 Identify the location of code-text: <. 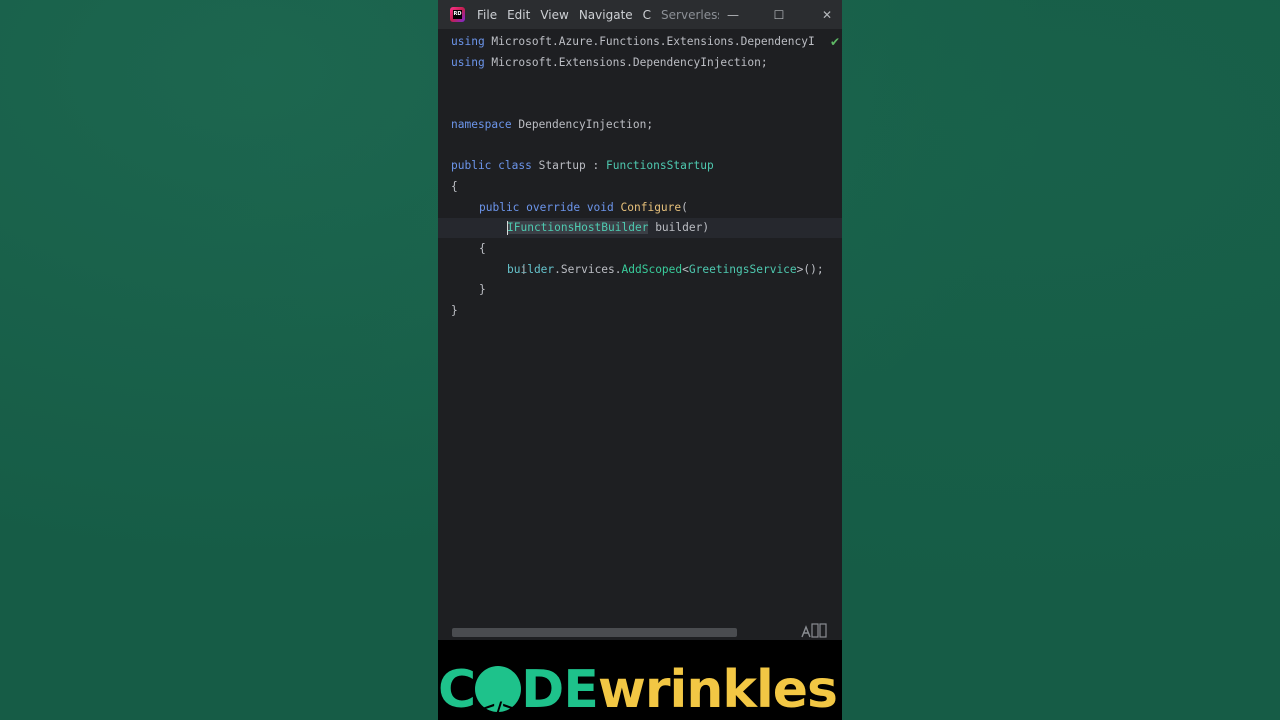
(685, 269).